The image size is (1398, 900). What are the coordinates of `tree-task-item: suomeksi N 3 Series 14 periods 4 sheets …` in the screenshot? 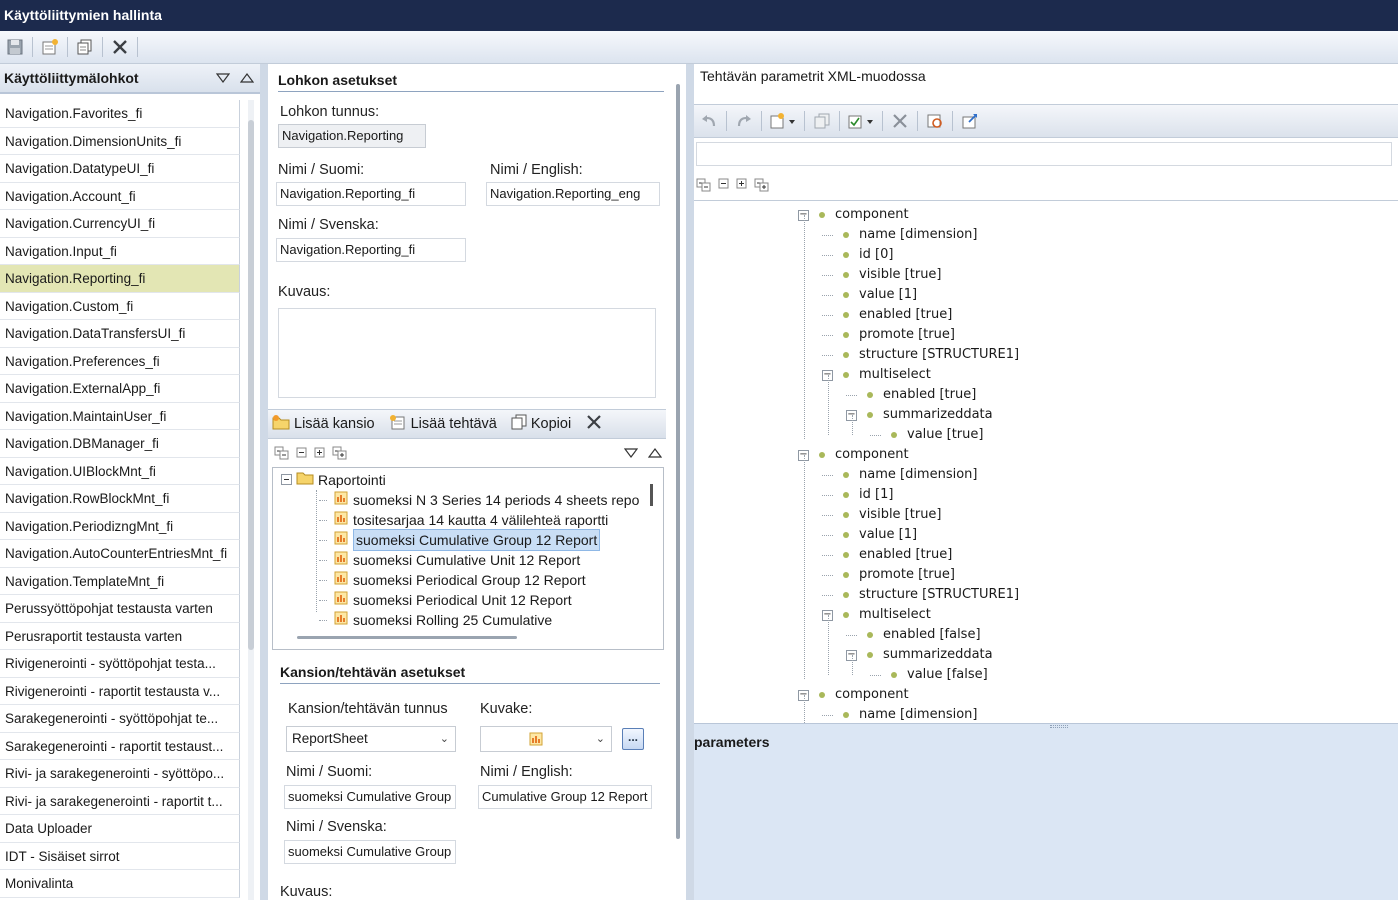 It's located at (479, 500).